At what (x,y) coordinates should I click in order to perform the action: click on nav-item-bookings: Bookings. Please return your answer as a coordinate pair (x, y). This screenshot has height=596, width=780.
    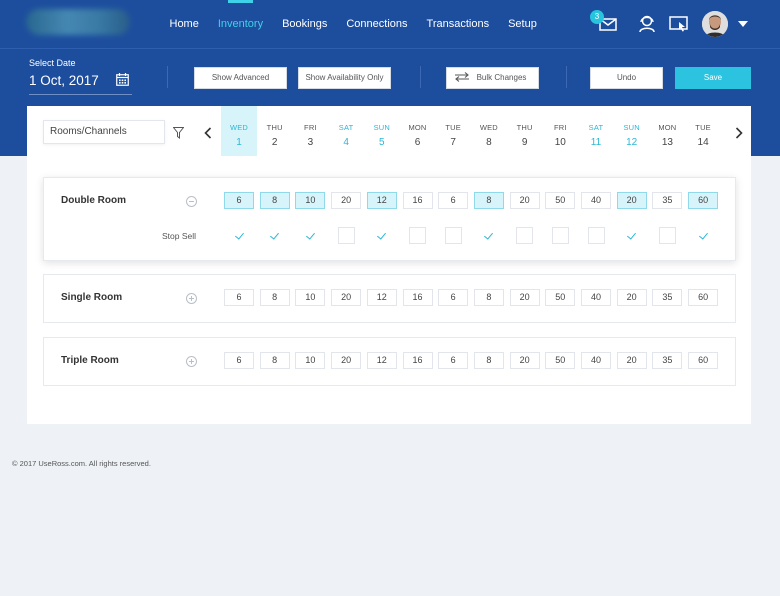
    Looking at the image, I should click on (305, 24).